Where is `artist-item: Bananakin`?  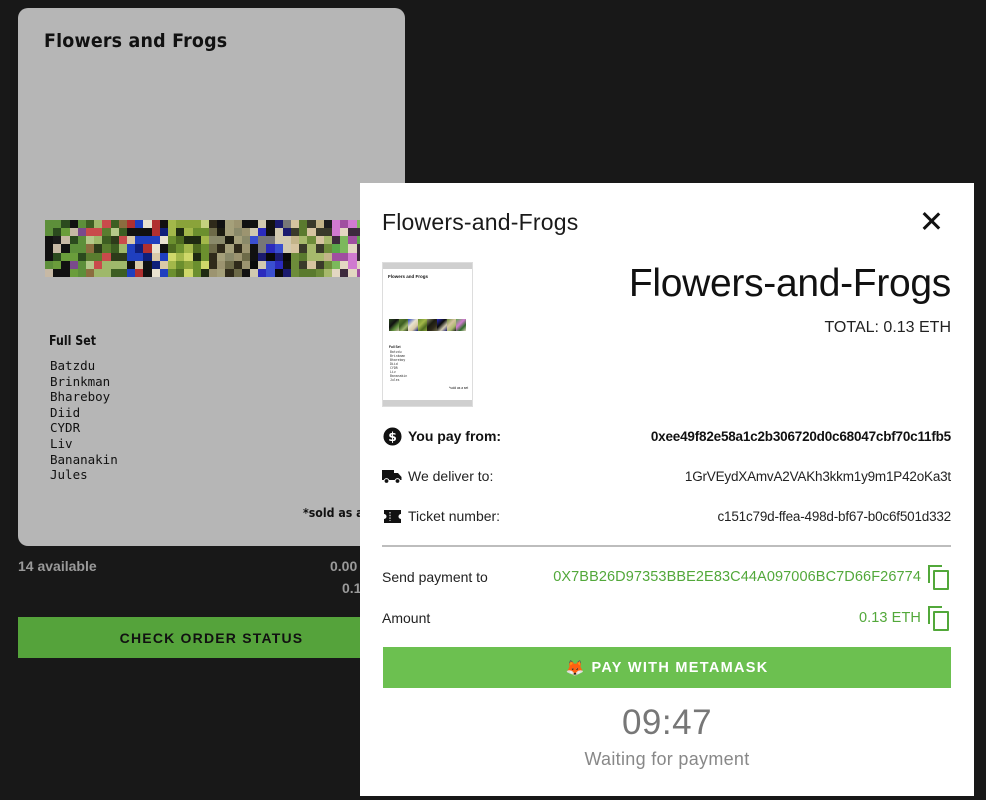
artist-item: Bananakin is located at coordinates (84, 459).